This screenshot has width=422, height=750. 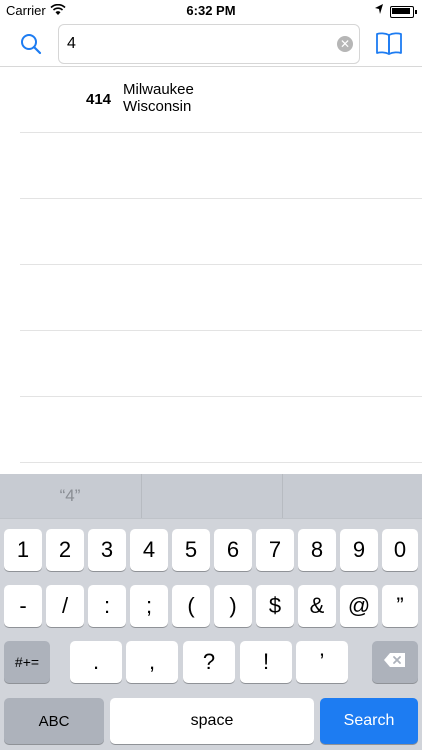 I want to click on key-0: 0, so click(x=400, y=550).